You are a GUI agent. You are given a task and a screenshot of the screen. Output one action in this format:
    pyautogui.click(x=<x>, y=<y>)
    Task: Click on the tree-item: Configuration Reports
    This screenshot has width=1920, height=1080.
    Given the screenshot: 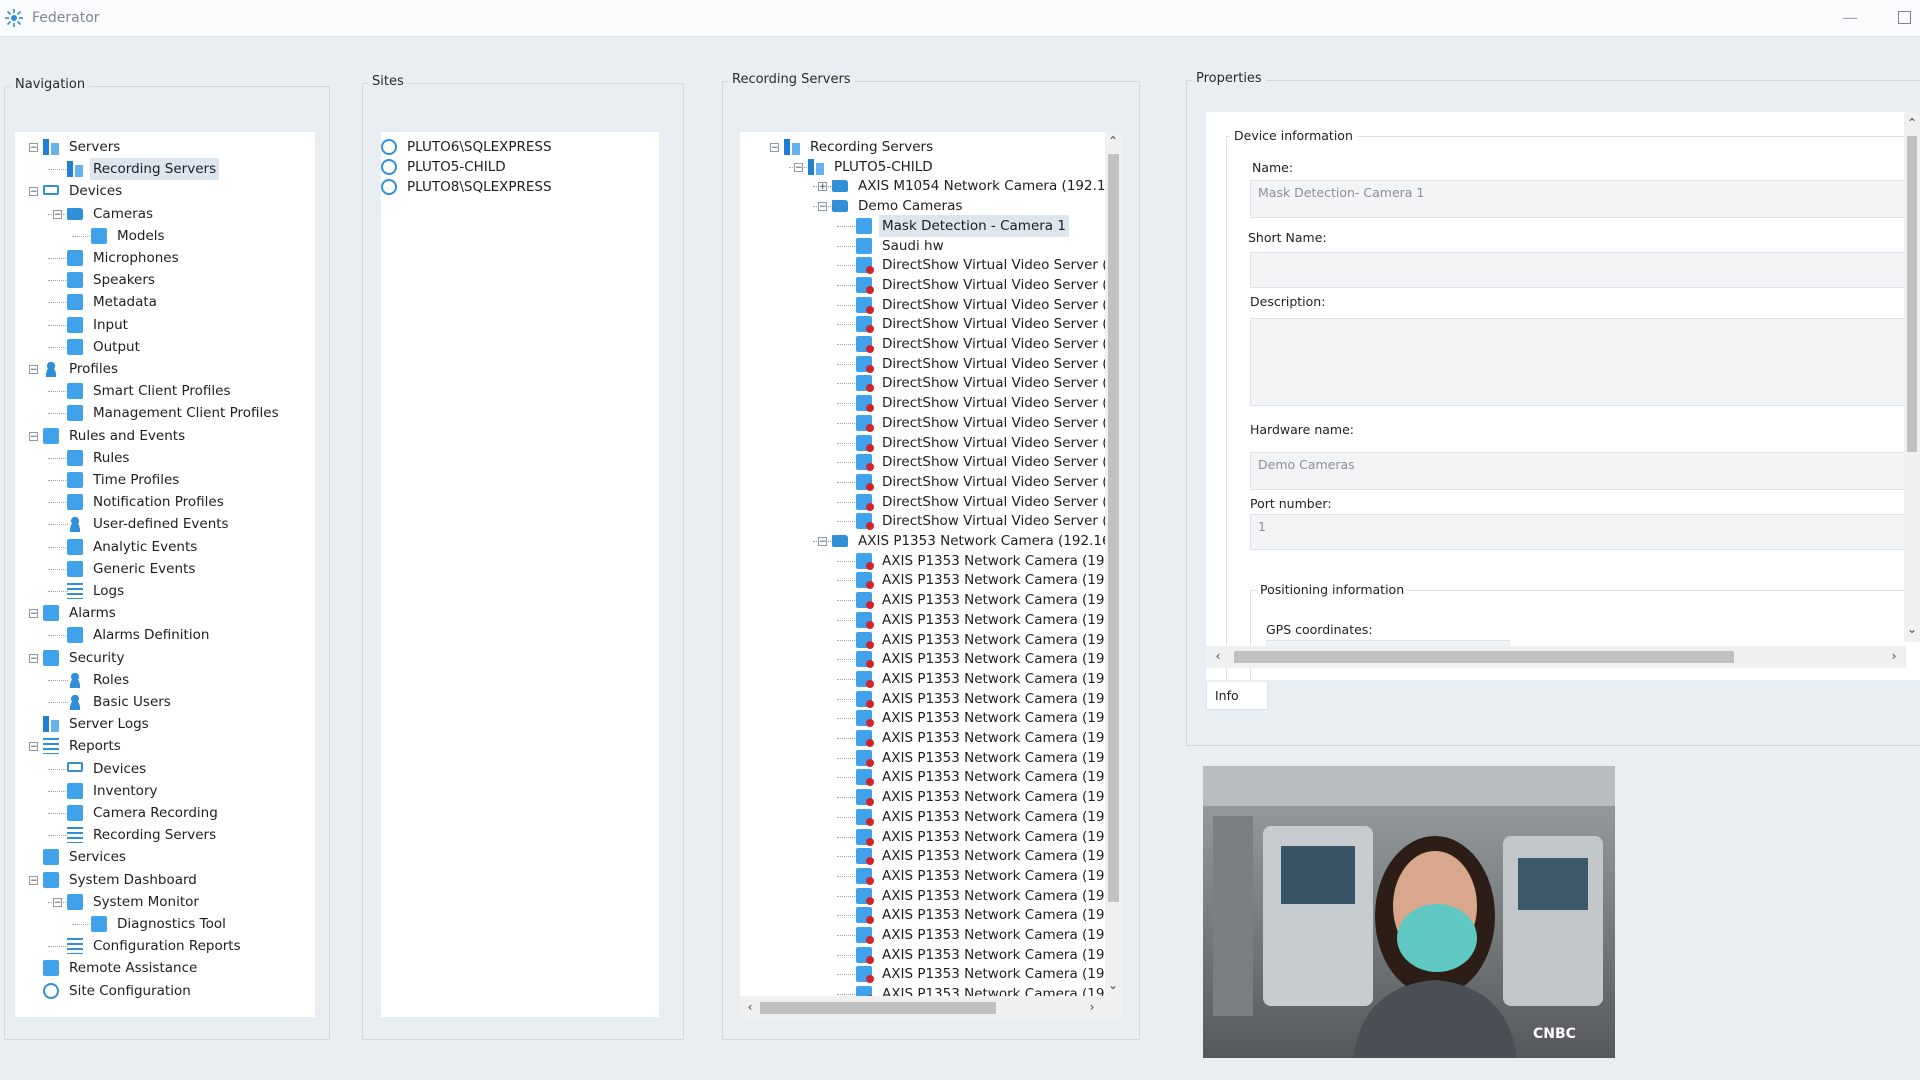 What is the action you would take?
    pyautogui.click(x=155, y=946)
    